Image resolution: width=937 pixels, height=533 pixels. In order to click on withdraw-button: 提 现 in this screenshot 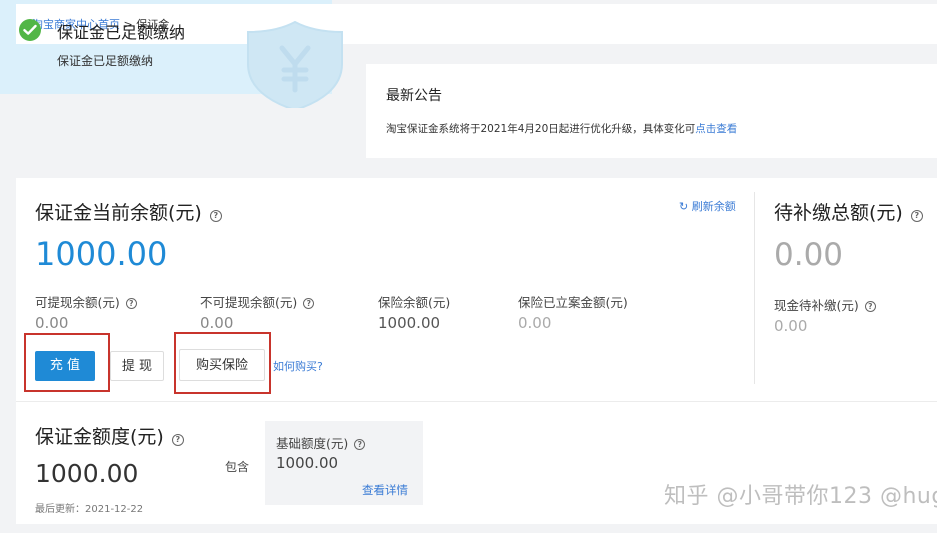, I will do `click(137, 366)`.